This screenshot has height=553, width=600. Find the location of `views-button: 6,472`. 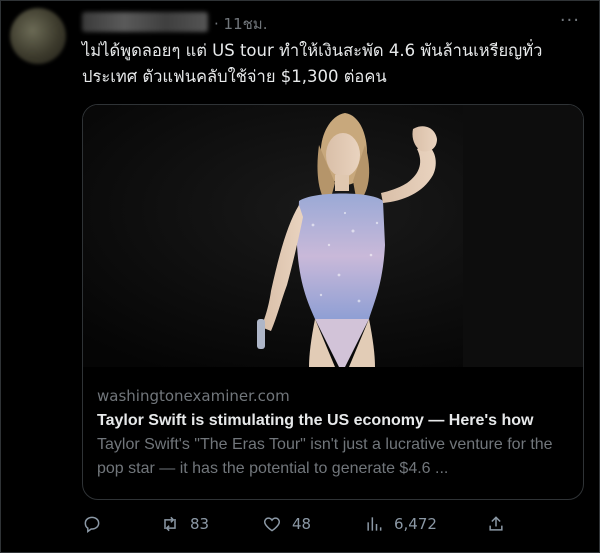

views-button: 6,472 is located at coordinates (400, 524).